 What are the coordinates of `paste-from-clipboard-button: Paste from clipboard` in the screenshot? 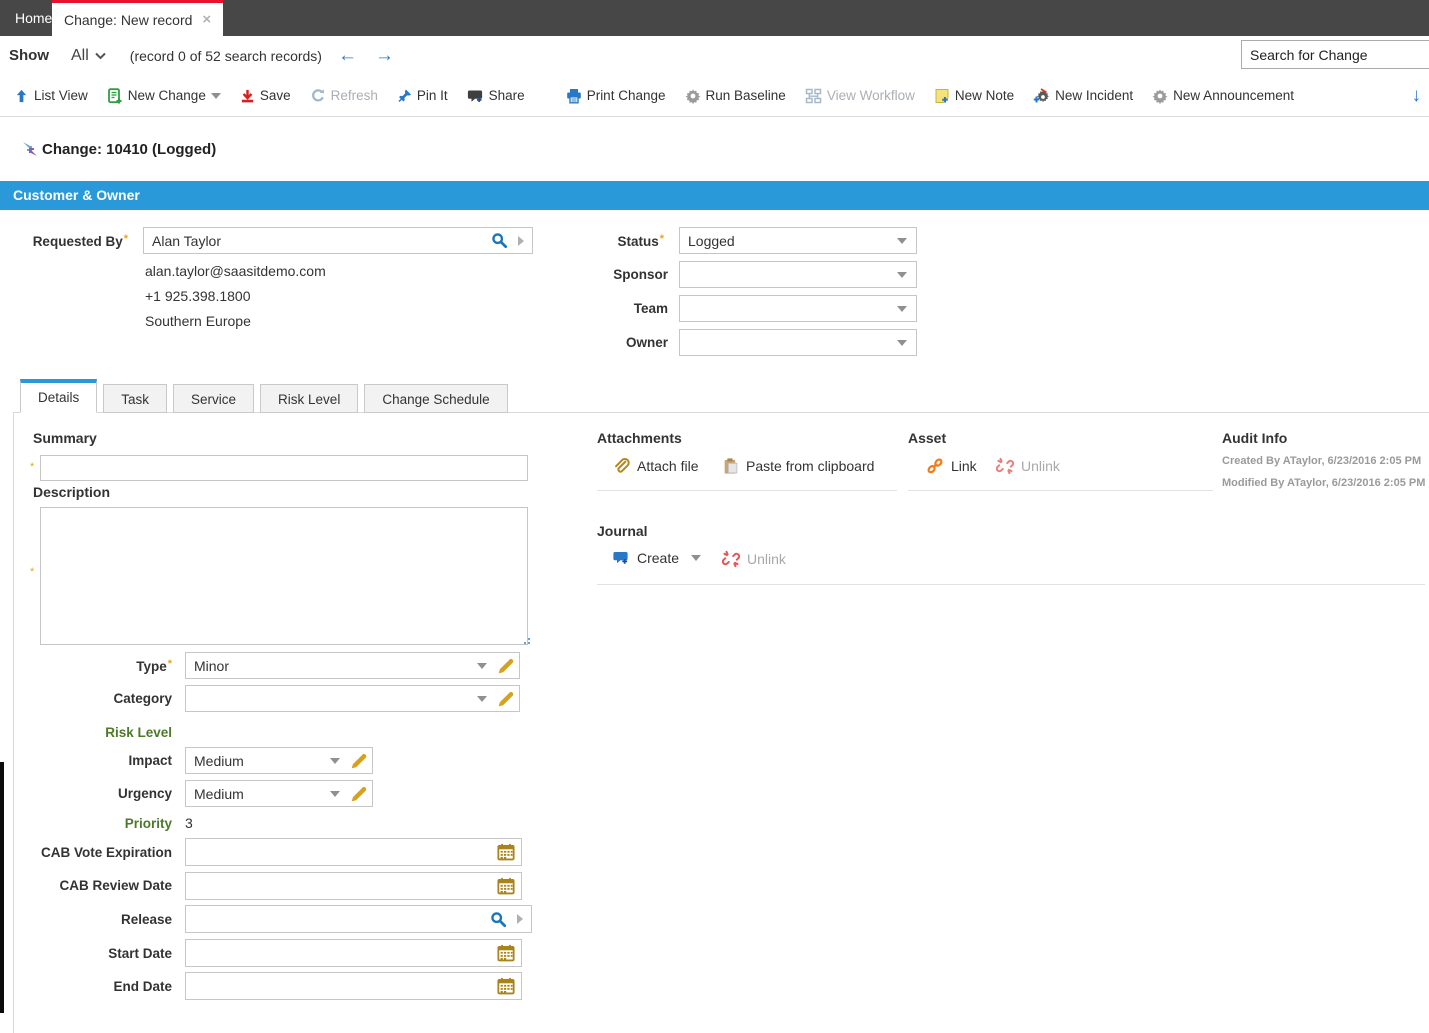 It's located at (798, 466).